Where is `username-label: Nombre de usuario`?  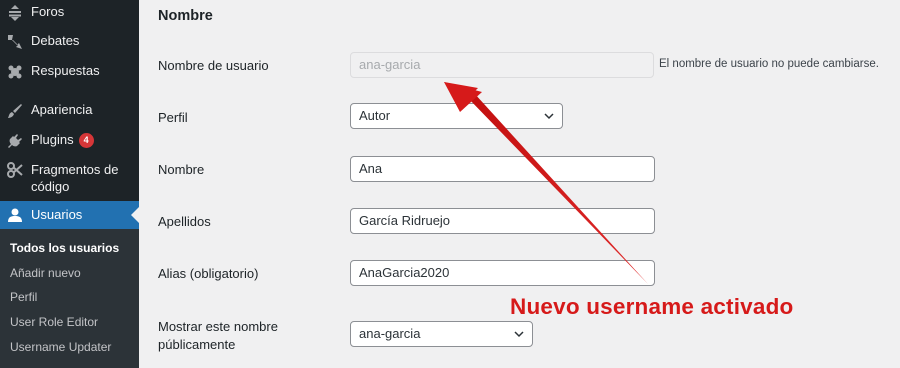 username-label: Nombre de usuario is located at coordinates (213, 65).